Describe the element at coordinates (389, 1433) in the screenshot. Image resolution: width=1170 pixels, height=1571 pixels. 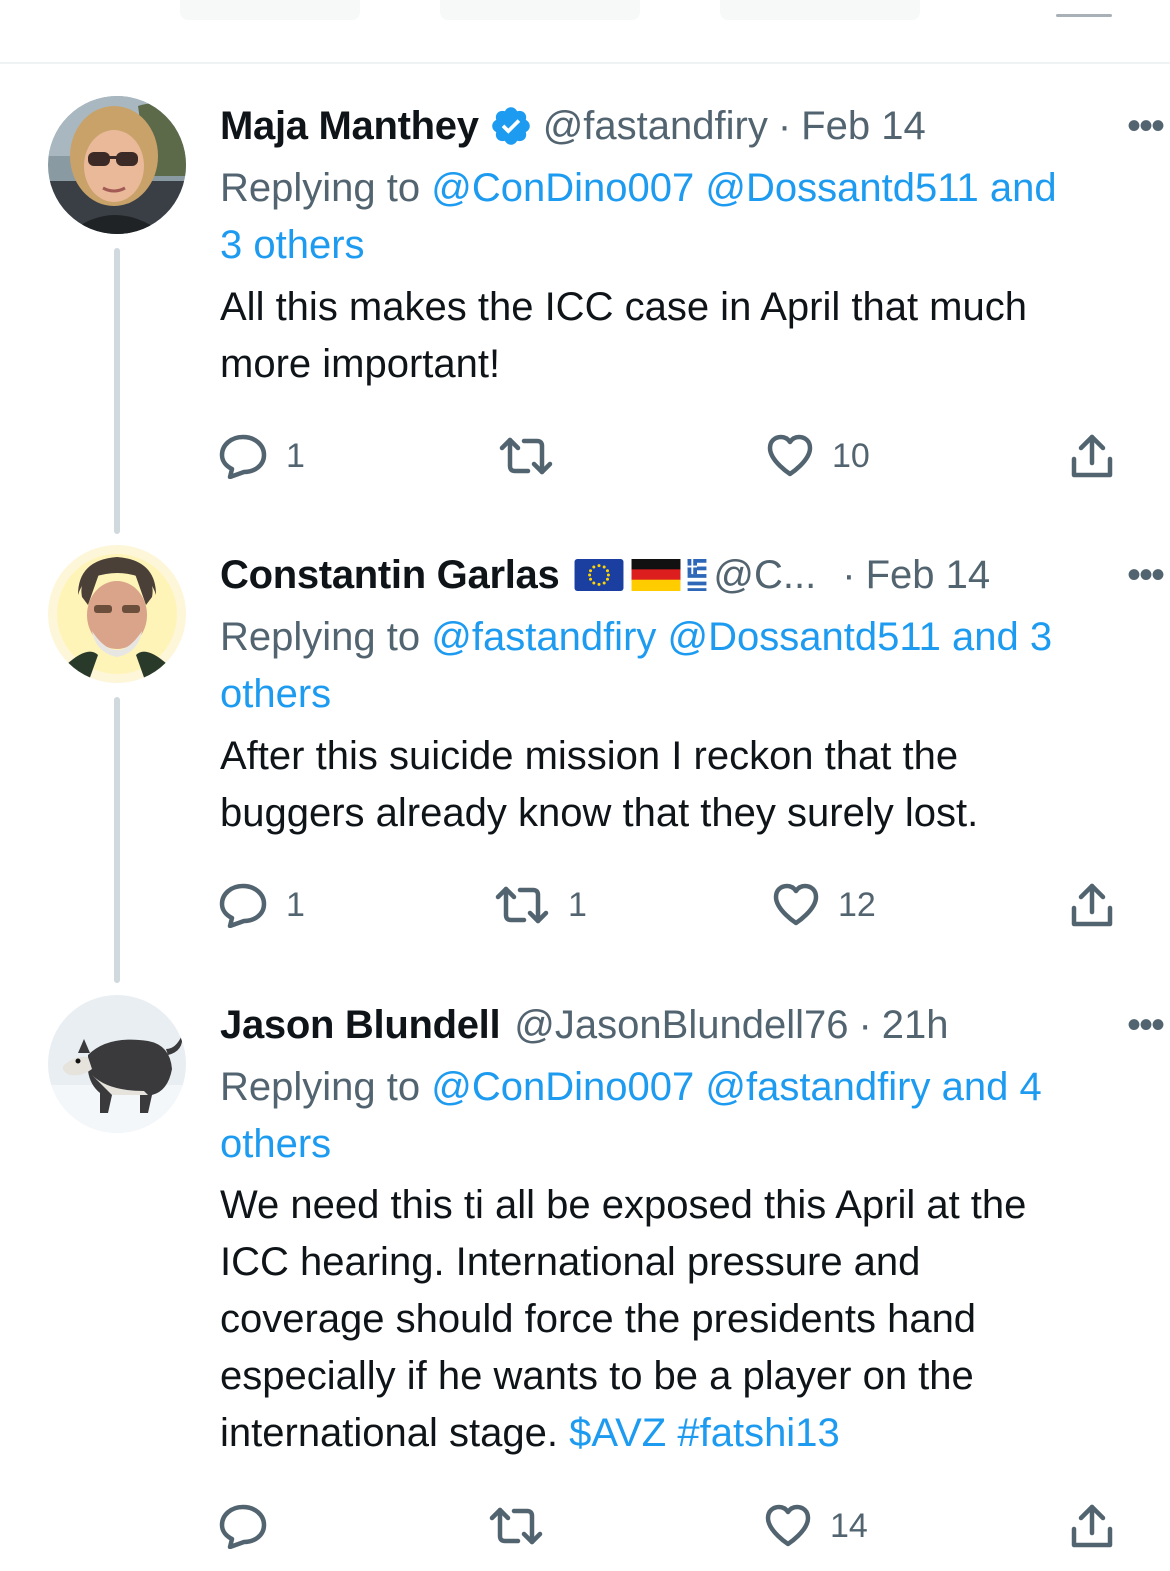
I see `tweet-text-line: international stage.` at that location.